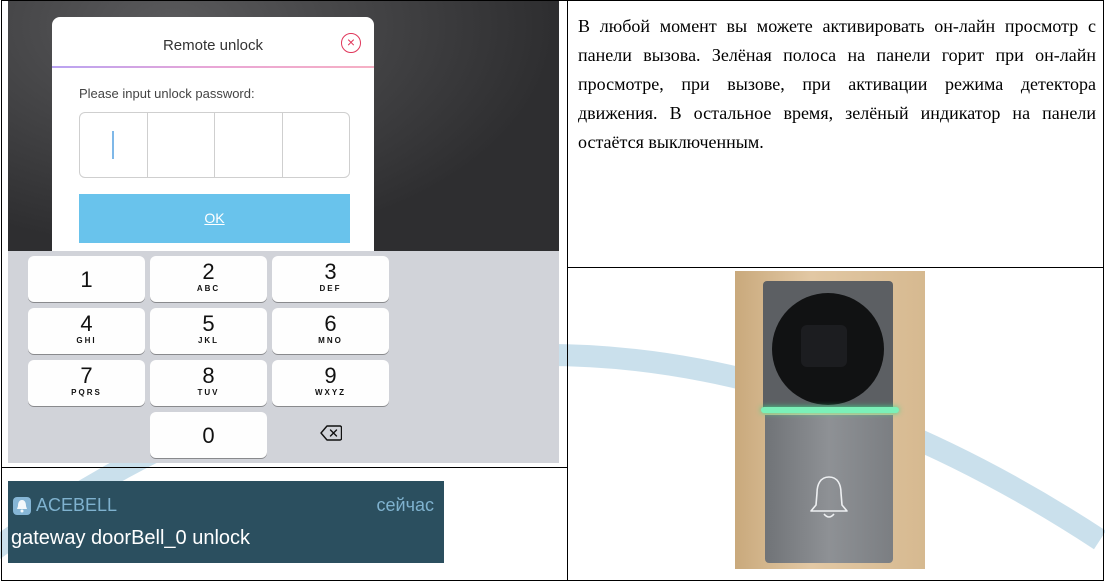 This screenshot has width=1105, height=582. What do you see at coordinates (836, 267) in the screenshot?
I see `row-divider-right` at bounding box center [836, 267].